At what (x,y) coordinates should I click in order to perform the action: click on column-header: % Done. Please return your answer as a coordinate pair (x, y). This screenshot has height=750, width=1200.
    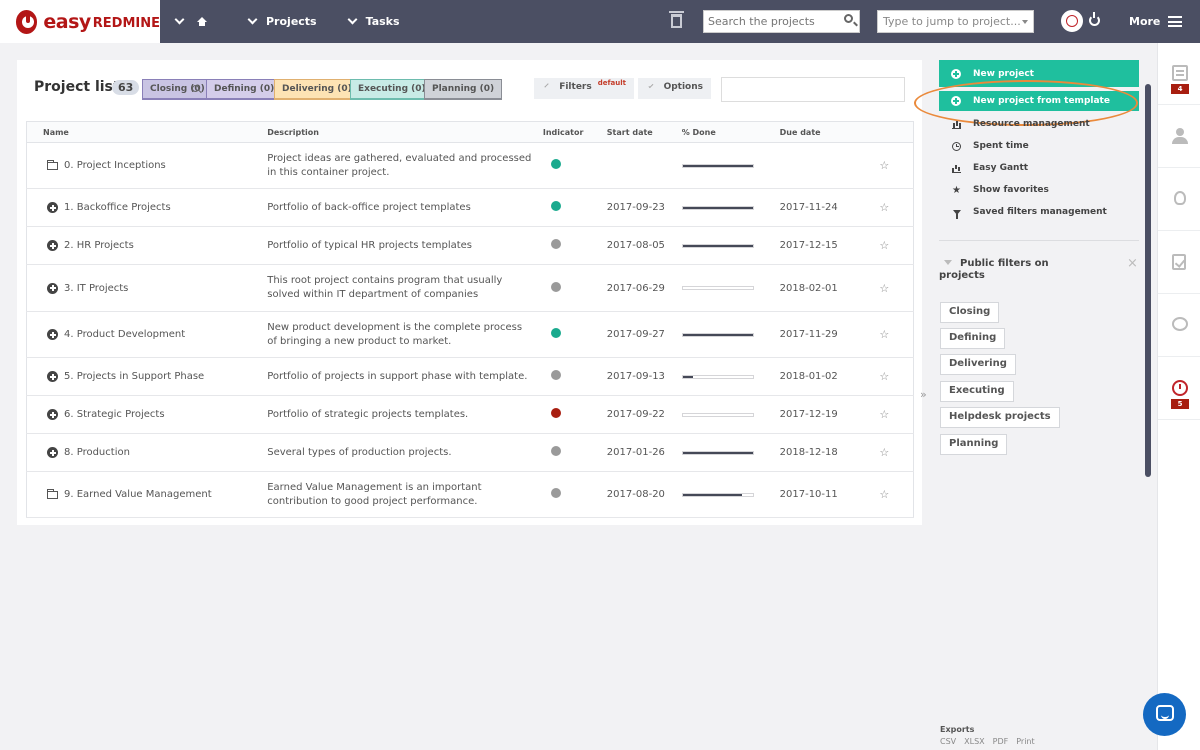
    Looking at the image, I should click on (730, 132).